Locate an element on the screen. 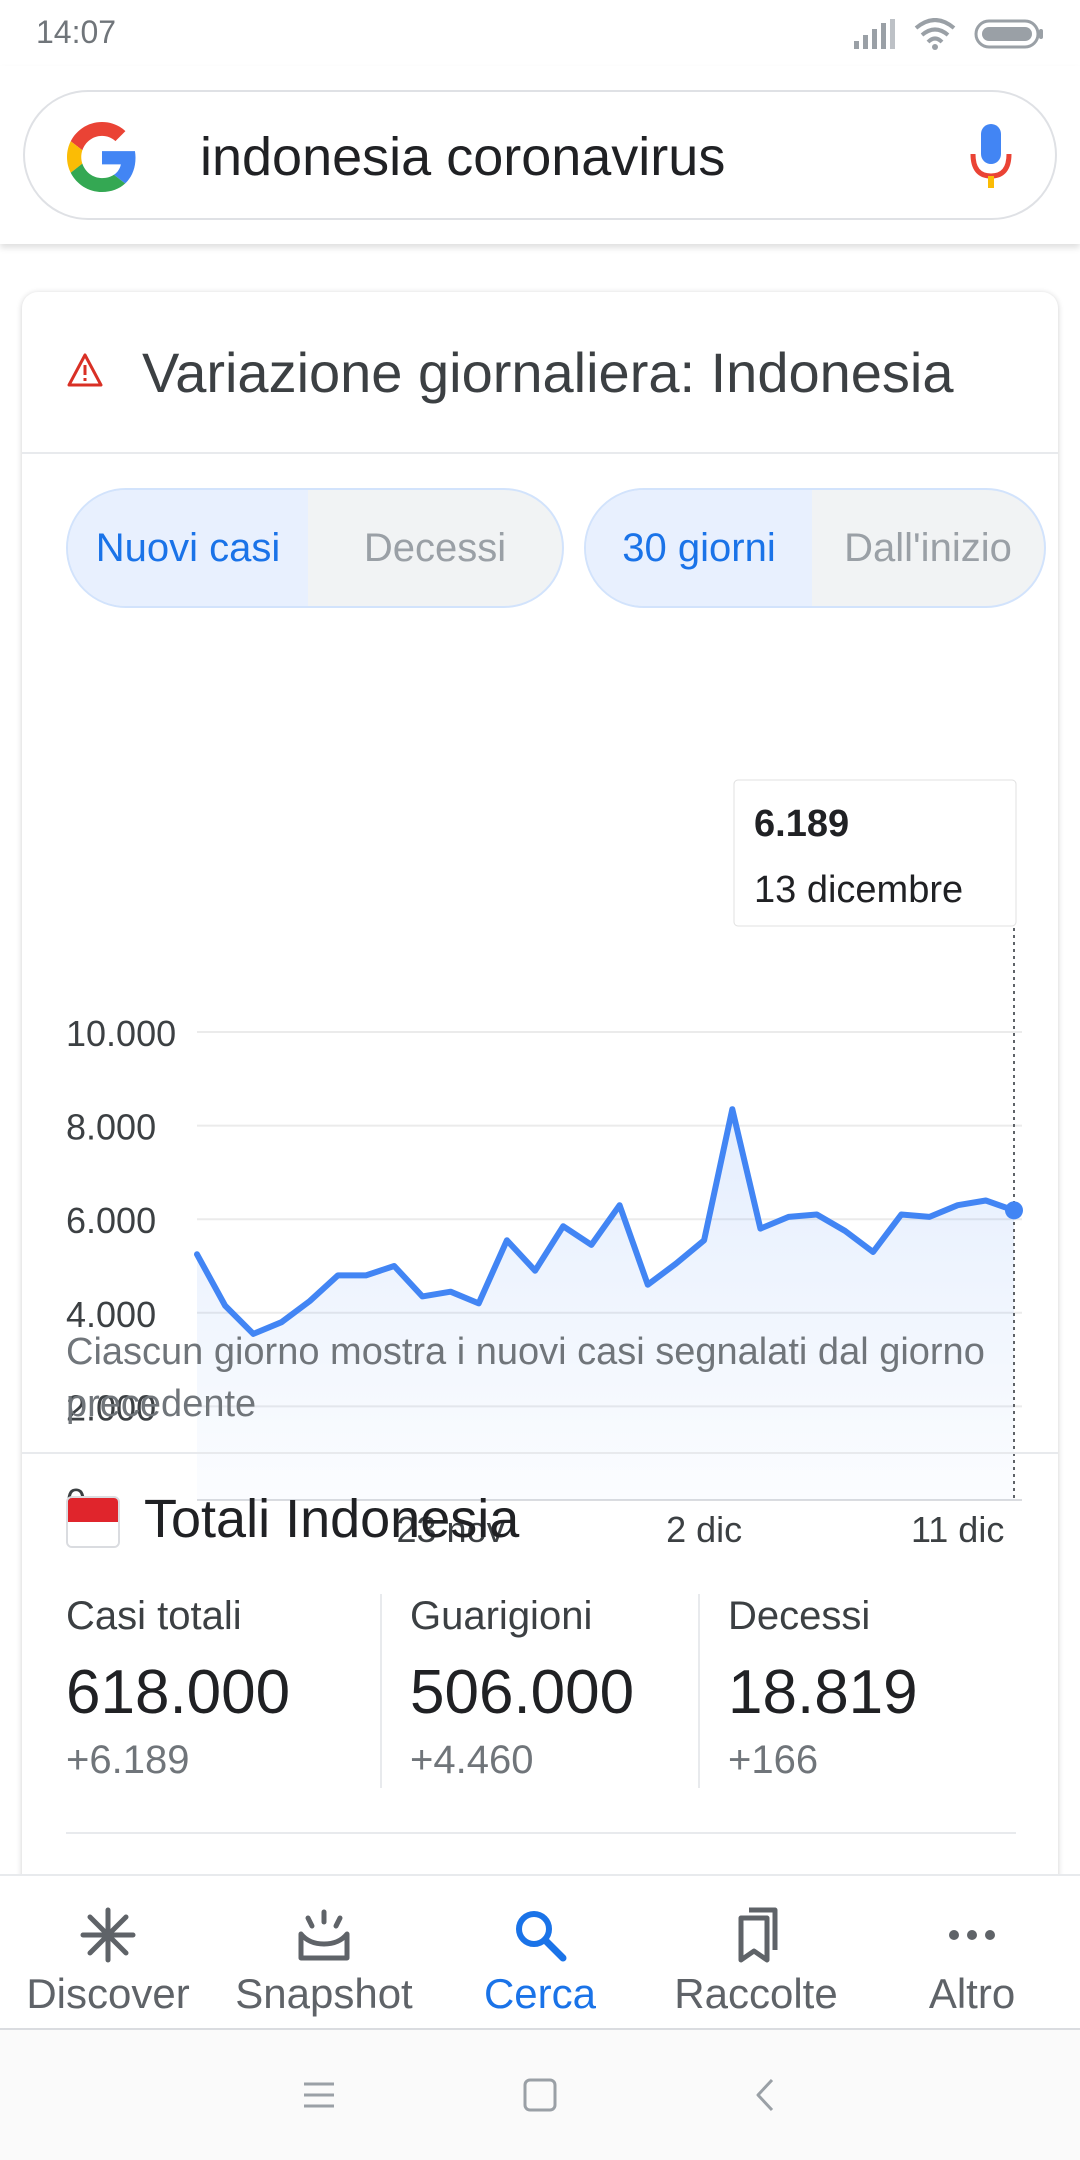 The image size is (1080, 2160). nav-discover: Discover is located at coordinates (108, 1952).